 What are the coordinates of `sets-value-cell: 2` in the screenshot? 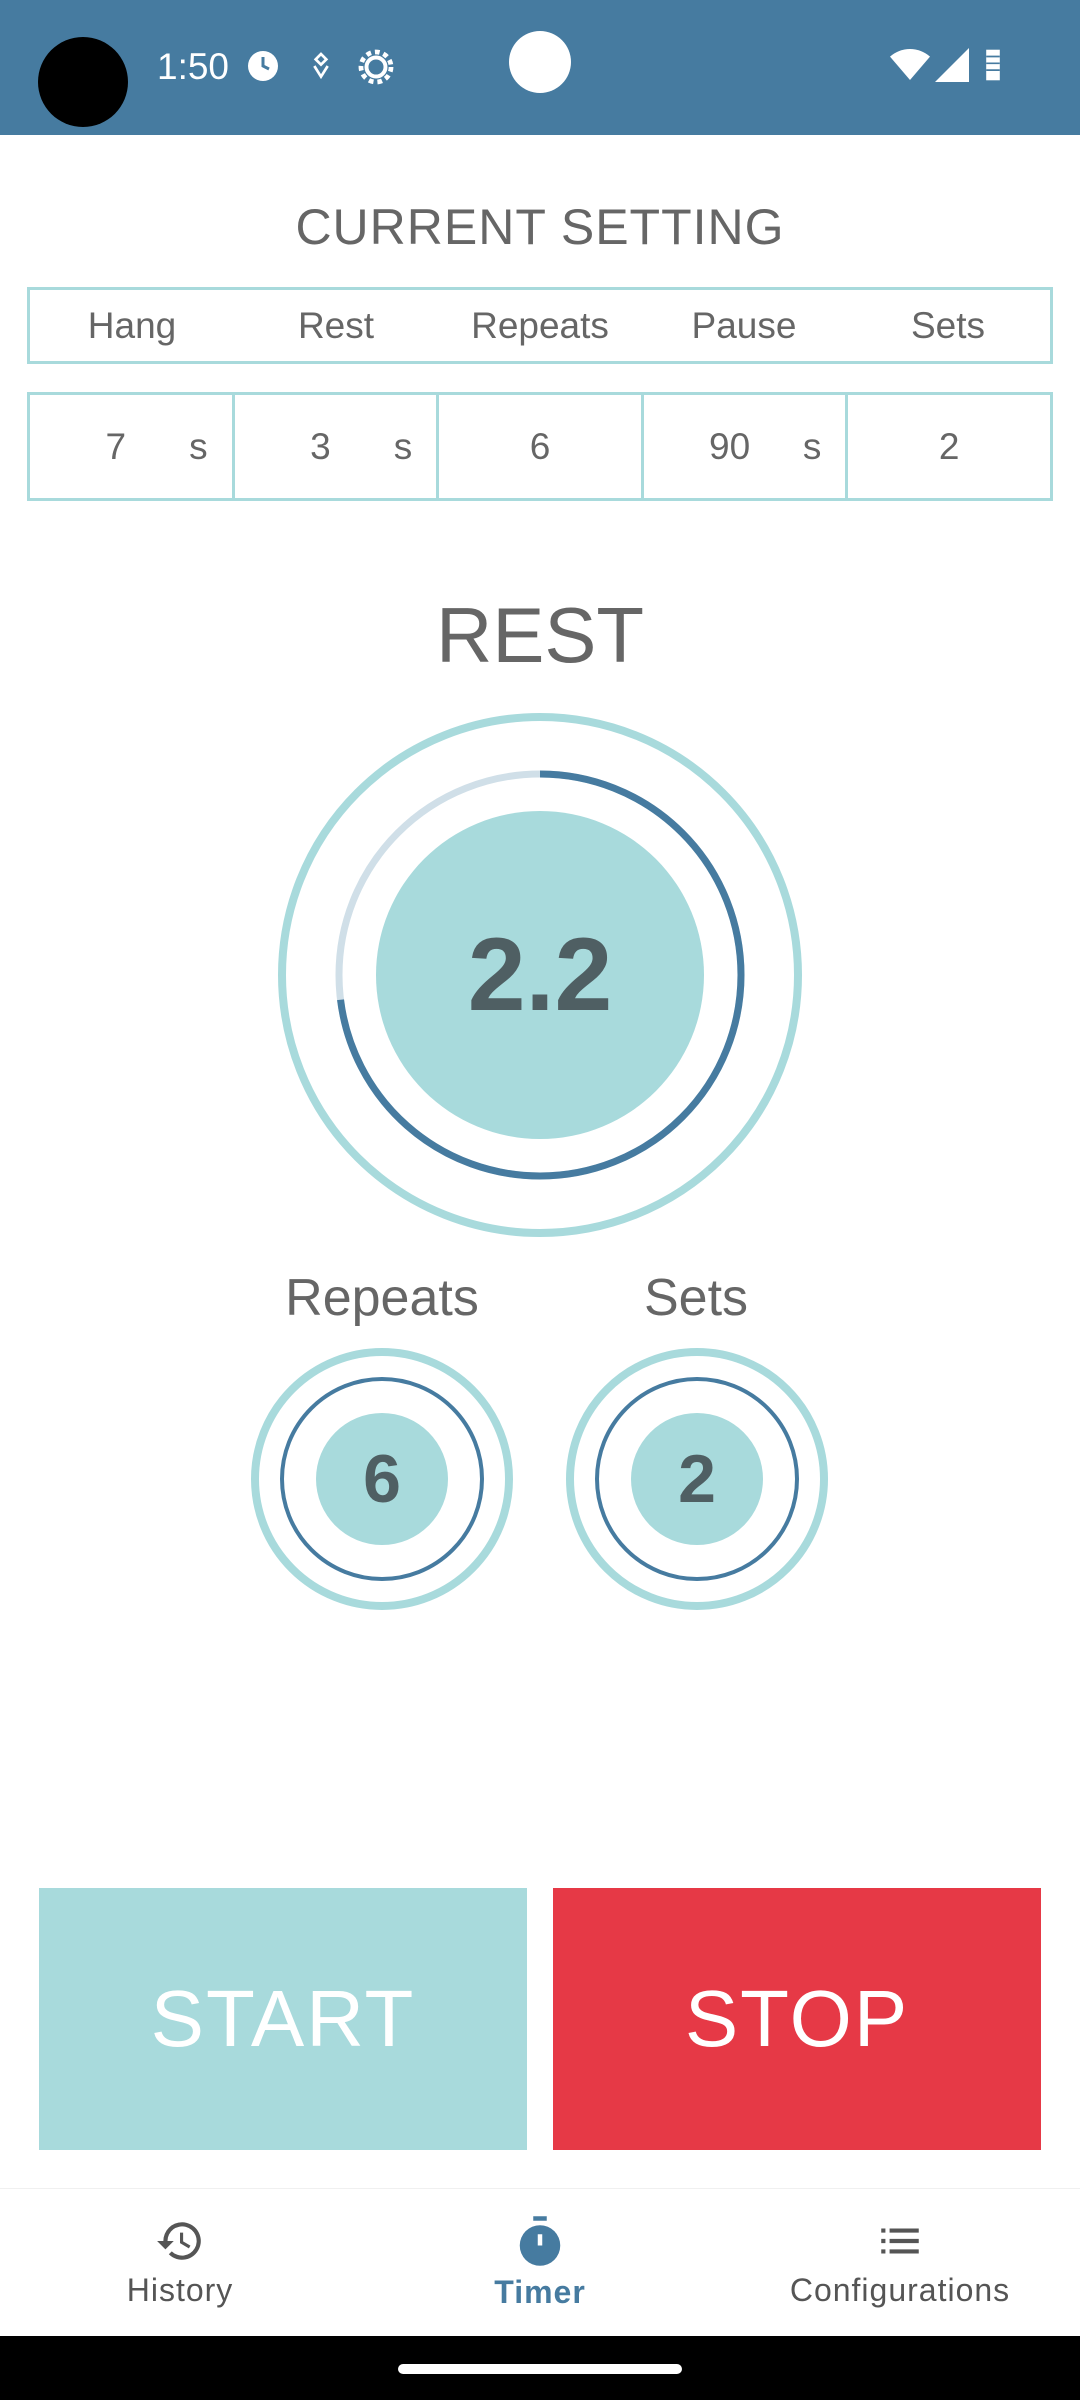 It's located at (949, 446).